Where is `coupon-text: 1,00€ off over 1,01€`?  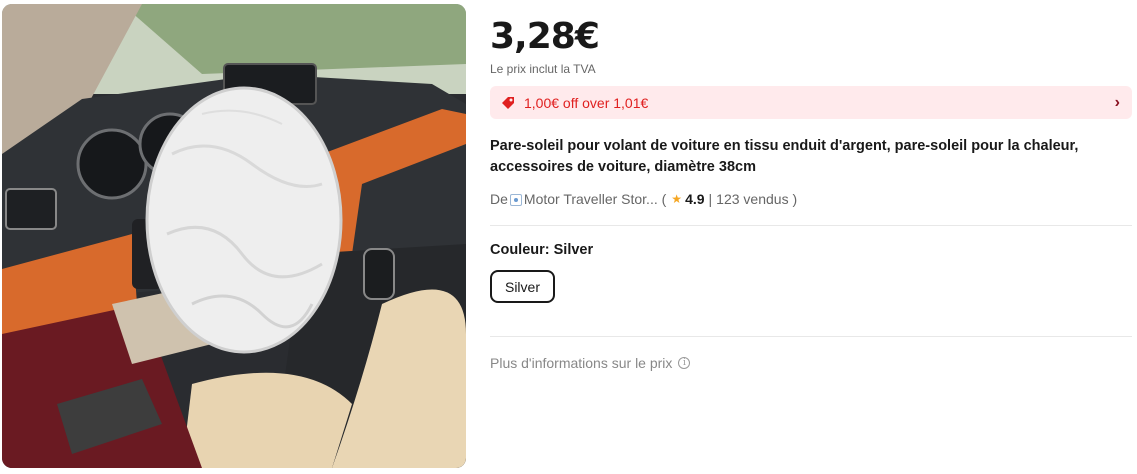 coupon-text: 1,00€ off over 1,01€ is located at coordinates (586, 102).